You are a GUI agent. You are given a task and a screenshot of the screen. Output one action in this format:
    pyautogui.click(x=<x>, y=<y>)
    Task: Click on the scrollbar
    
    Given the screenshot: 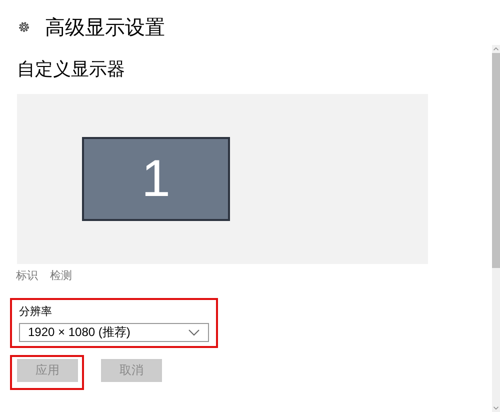 What is the action you would take?
    pyautogui.click(x=496, y=228)
    